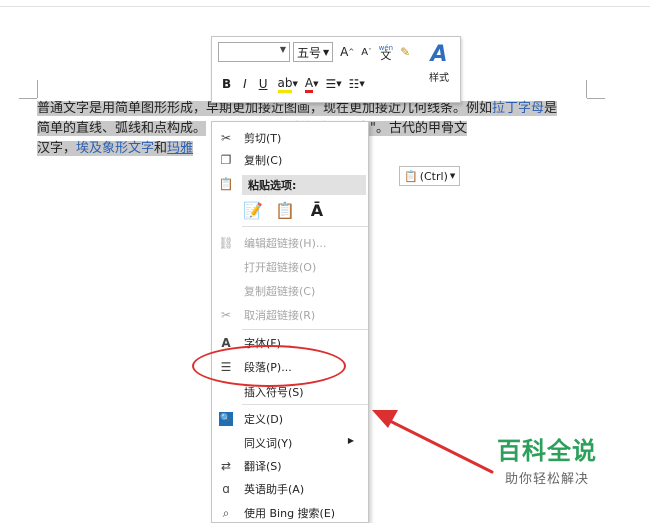  I want to click on margin-mark-right-v, so click(586, 89).